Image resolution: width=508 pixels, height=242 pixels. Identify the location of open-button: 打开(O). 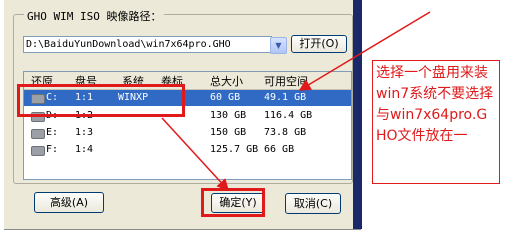
(319, 44).